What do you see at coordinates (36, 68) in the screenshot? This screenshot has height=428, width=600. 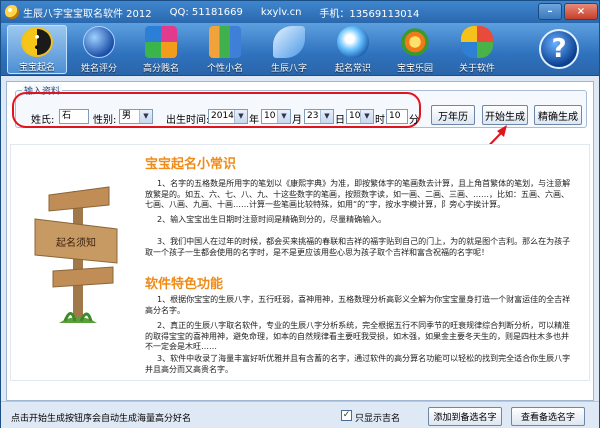 I see `tool-label: 宝宝起名` at bounding box center [36, 68].